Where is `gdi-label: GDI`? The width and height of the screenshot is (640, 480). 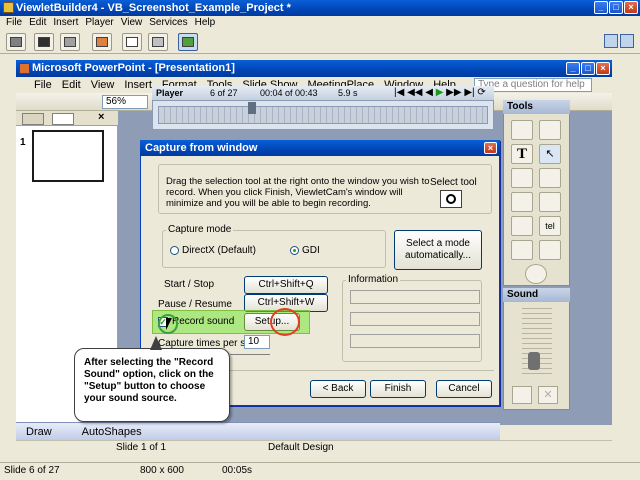 gdi-label: GDI is located at coordinates (311, 250).